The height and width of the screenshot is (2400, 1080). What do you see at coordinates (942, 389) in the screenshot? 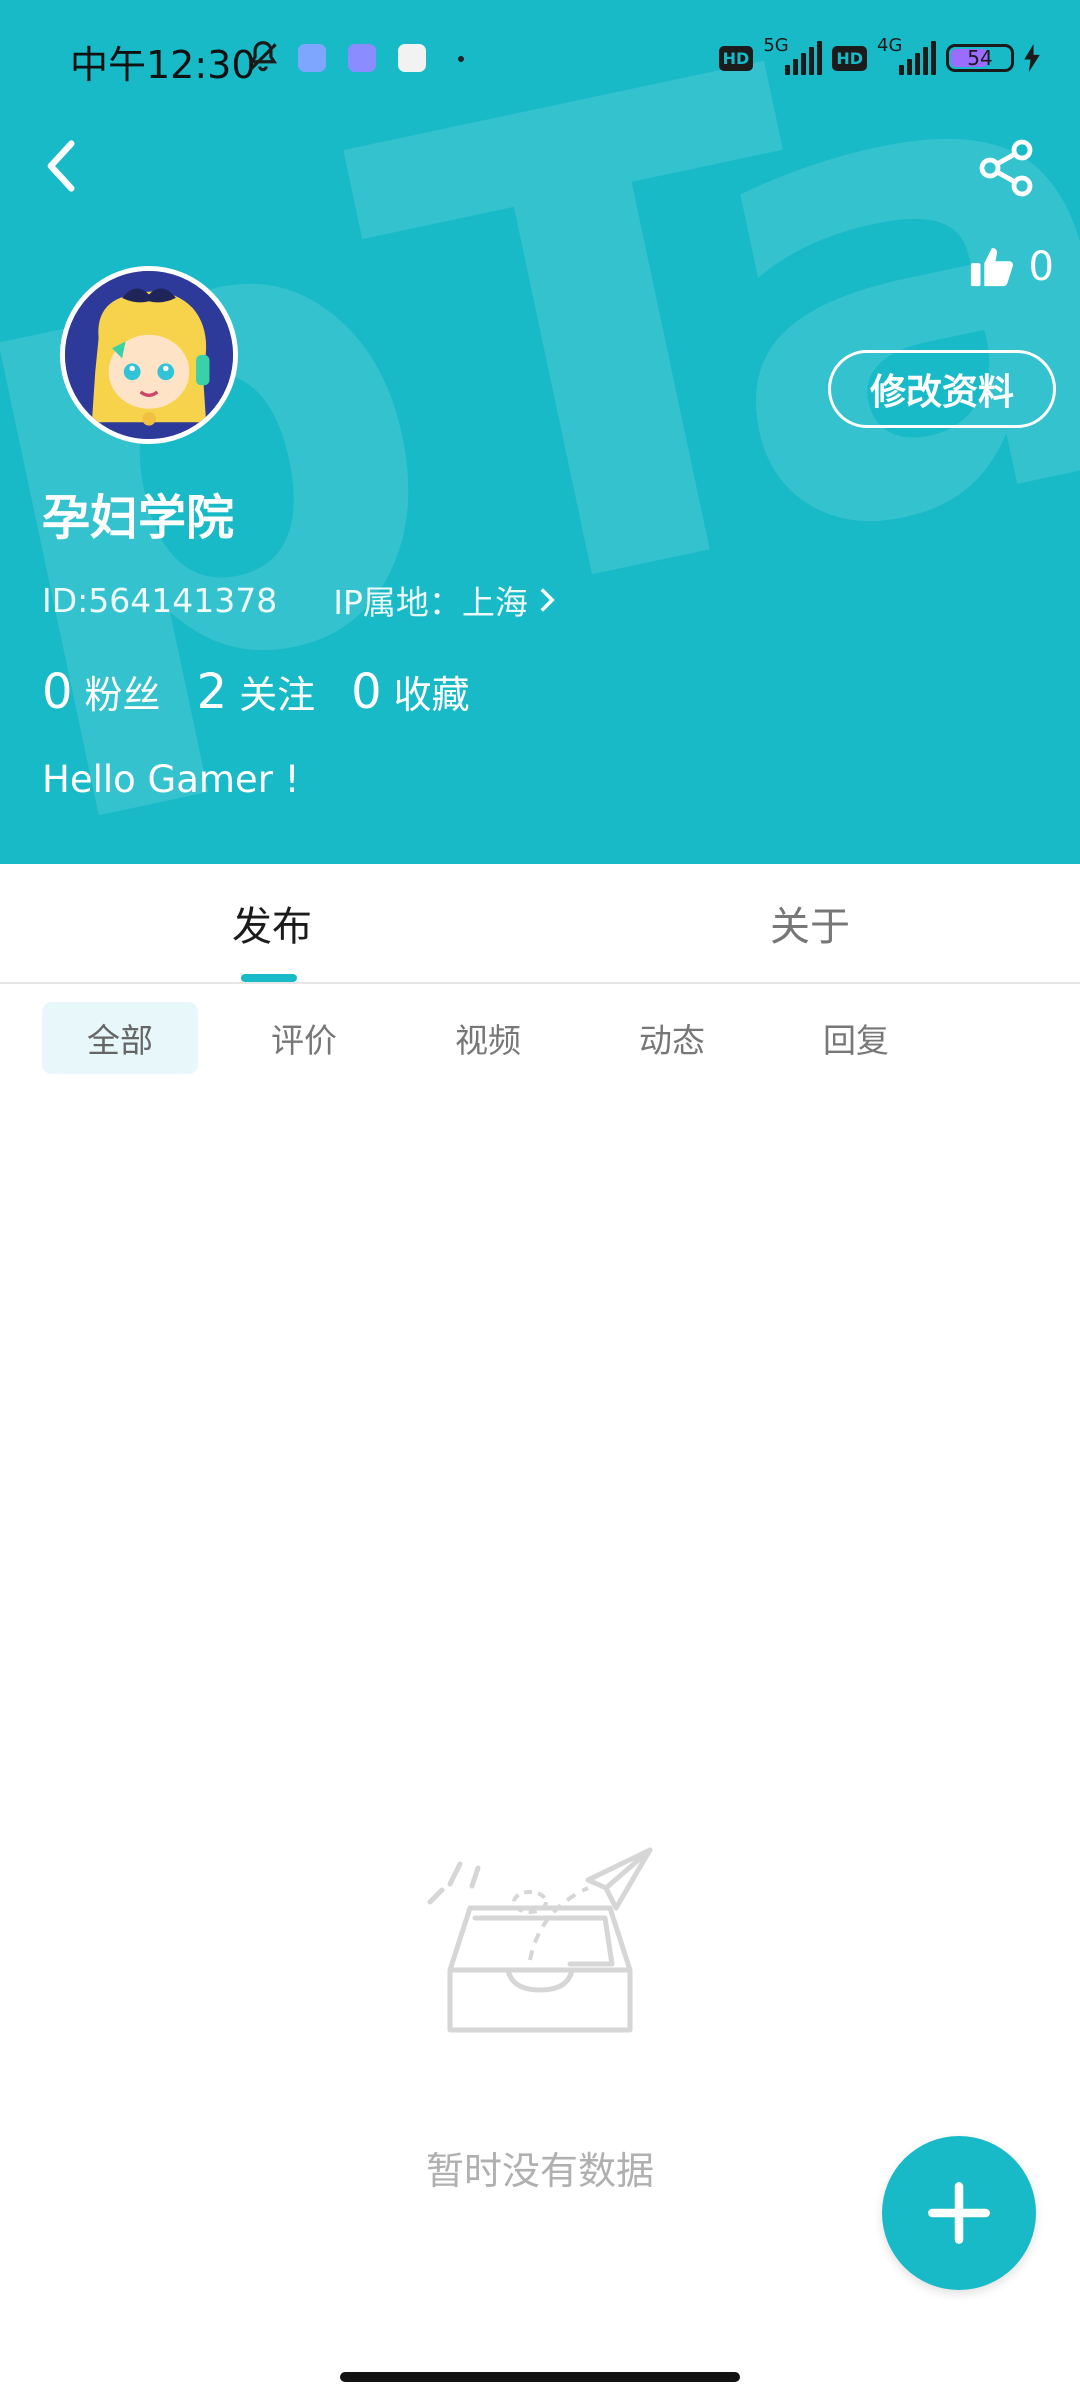
I see `edit-profile-button: 修改资料` at bounding box center [942, 389].